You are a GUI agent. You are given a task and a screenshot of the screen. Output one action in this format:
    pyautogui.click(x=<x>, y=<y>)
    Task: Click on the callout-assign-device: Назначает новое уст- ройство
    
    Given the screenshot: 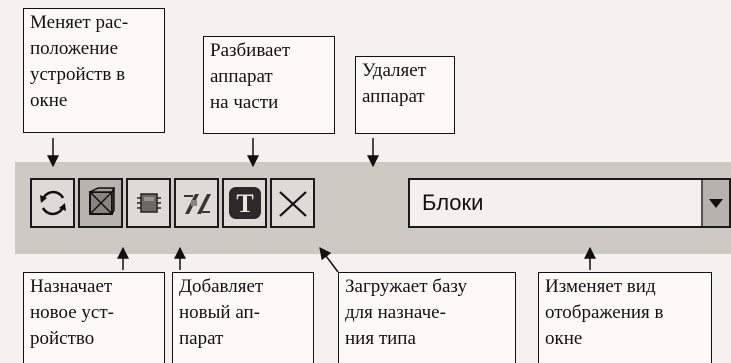 What is the action you would take?
    pyautogui.click(x=94, y=317)
    